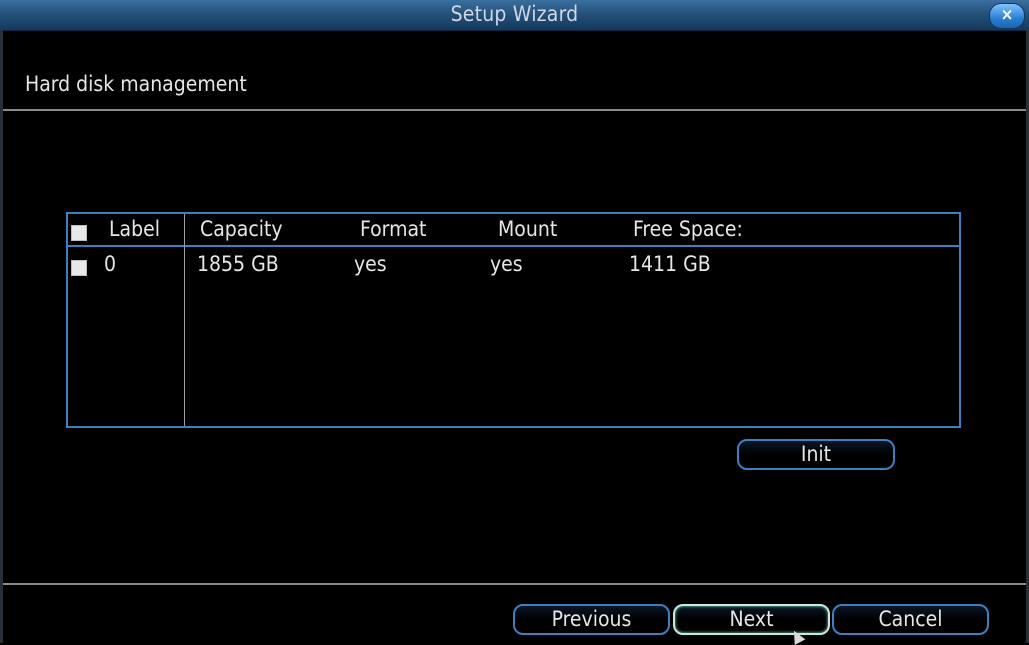  I want to click on init-button: Init, so click(816, 454).